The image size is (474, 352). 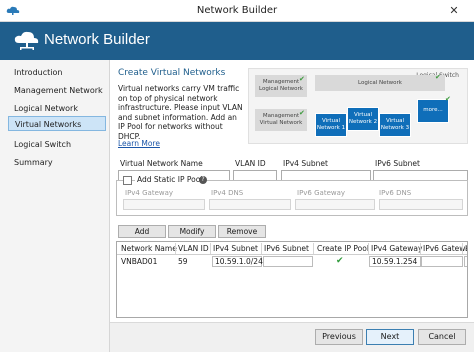 I want to click on ipv6-dns-label: IPv6 DNS, so click(x=395, y=193).